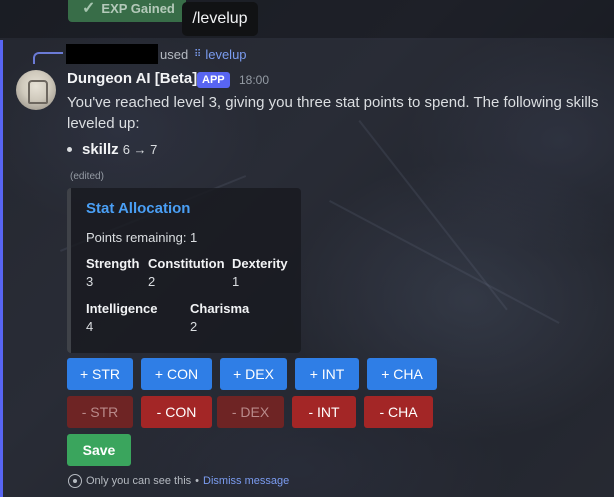 The width and height of the screenshot is (614, 497). Describe the element at coordinates (48, 58) in the screenshot. I see `reply-connector` at that location.